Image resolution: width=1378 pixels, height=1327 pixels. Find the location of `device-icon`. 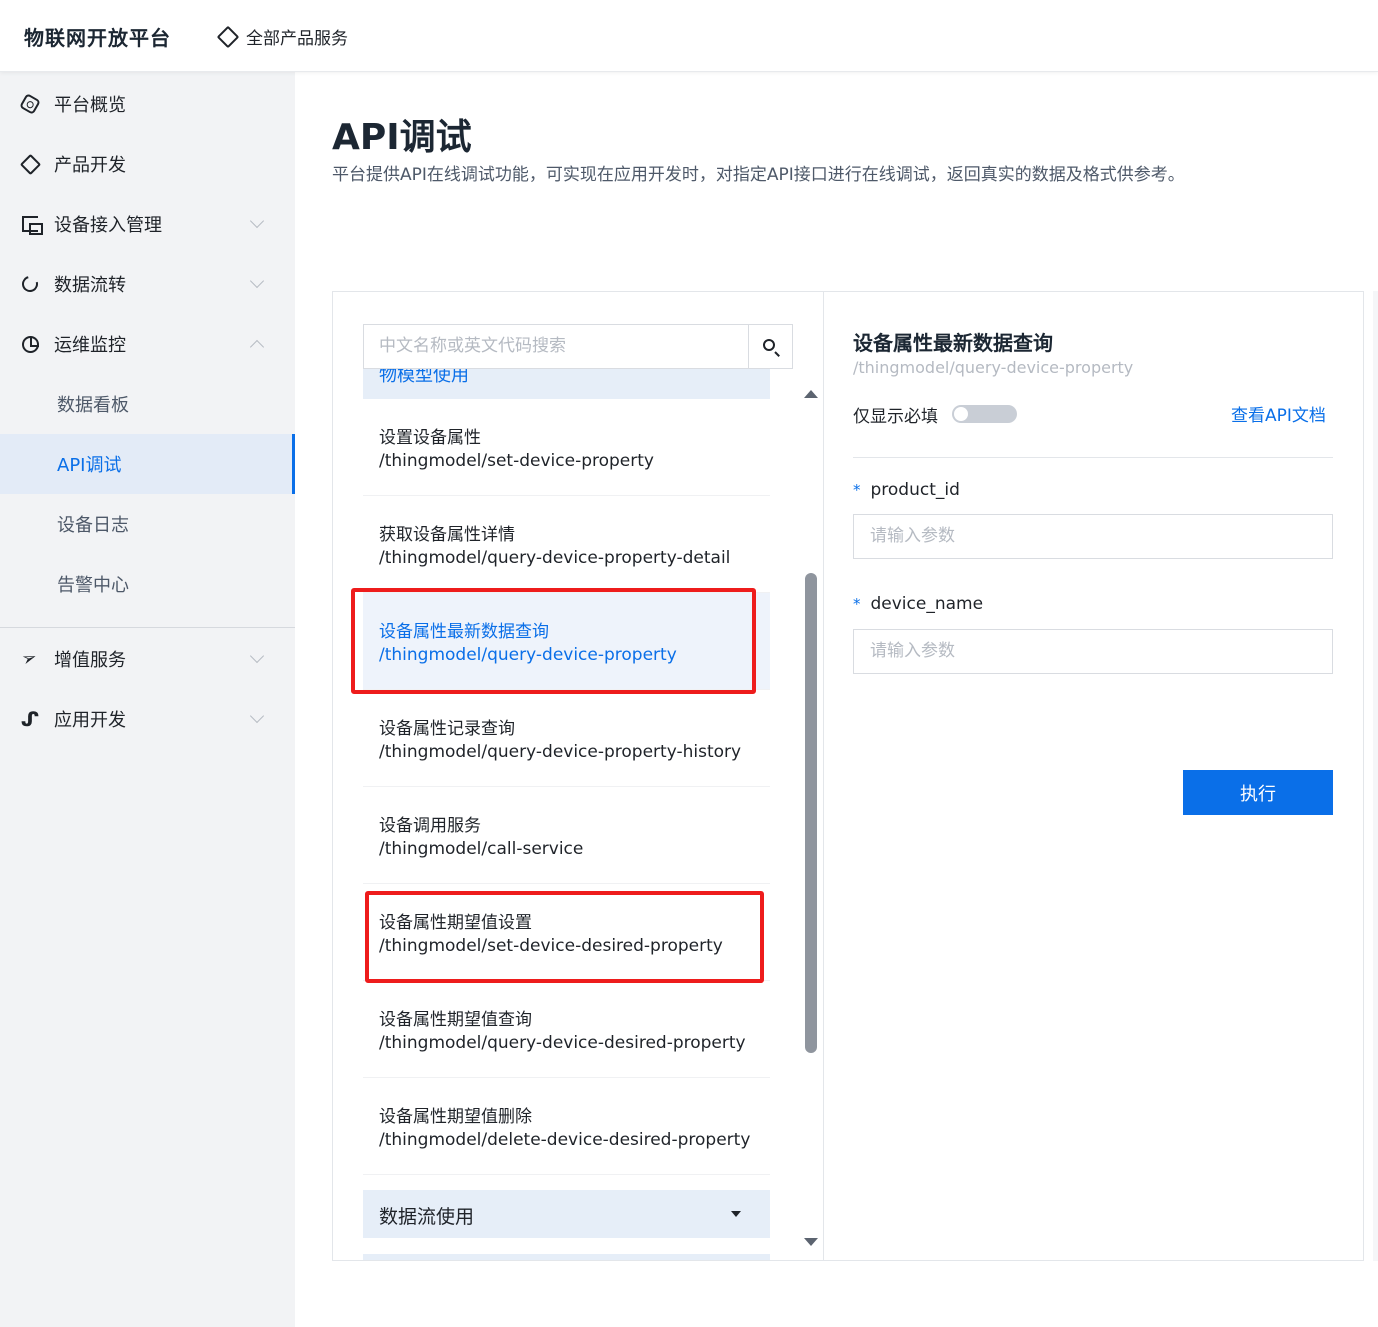

device-icon is located at coordinates (31, 224).